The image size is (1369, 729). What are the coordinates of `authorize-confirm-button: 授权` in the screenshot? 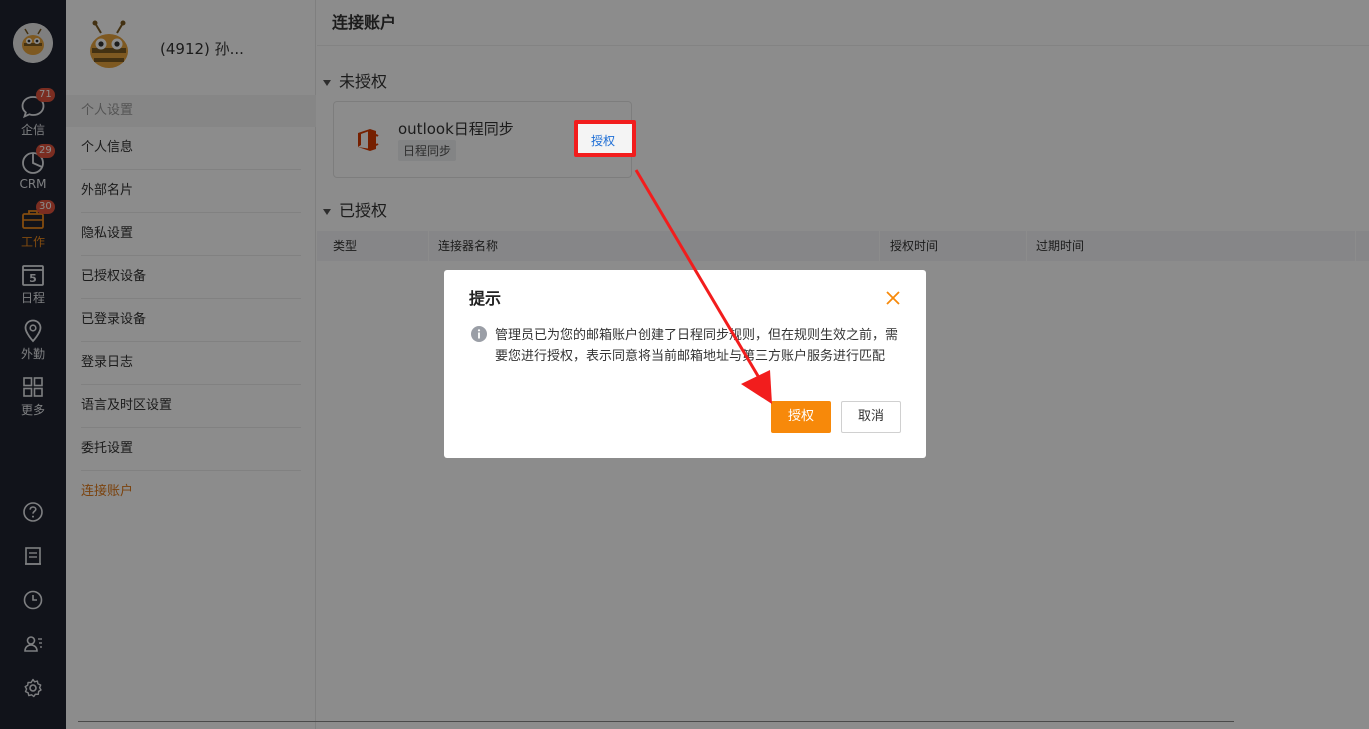 It's located at (801, 417).